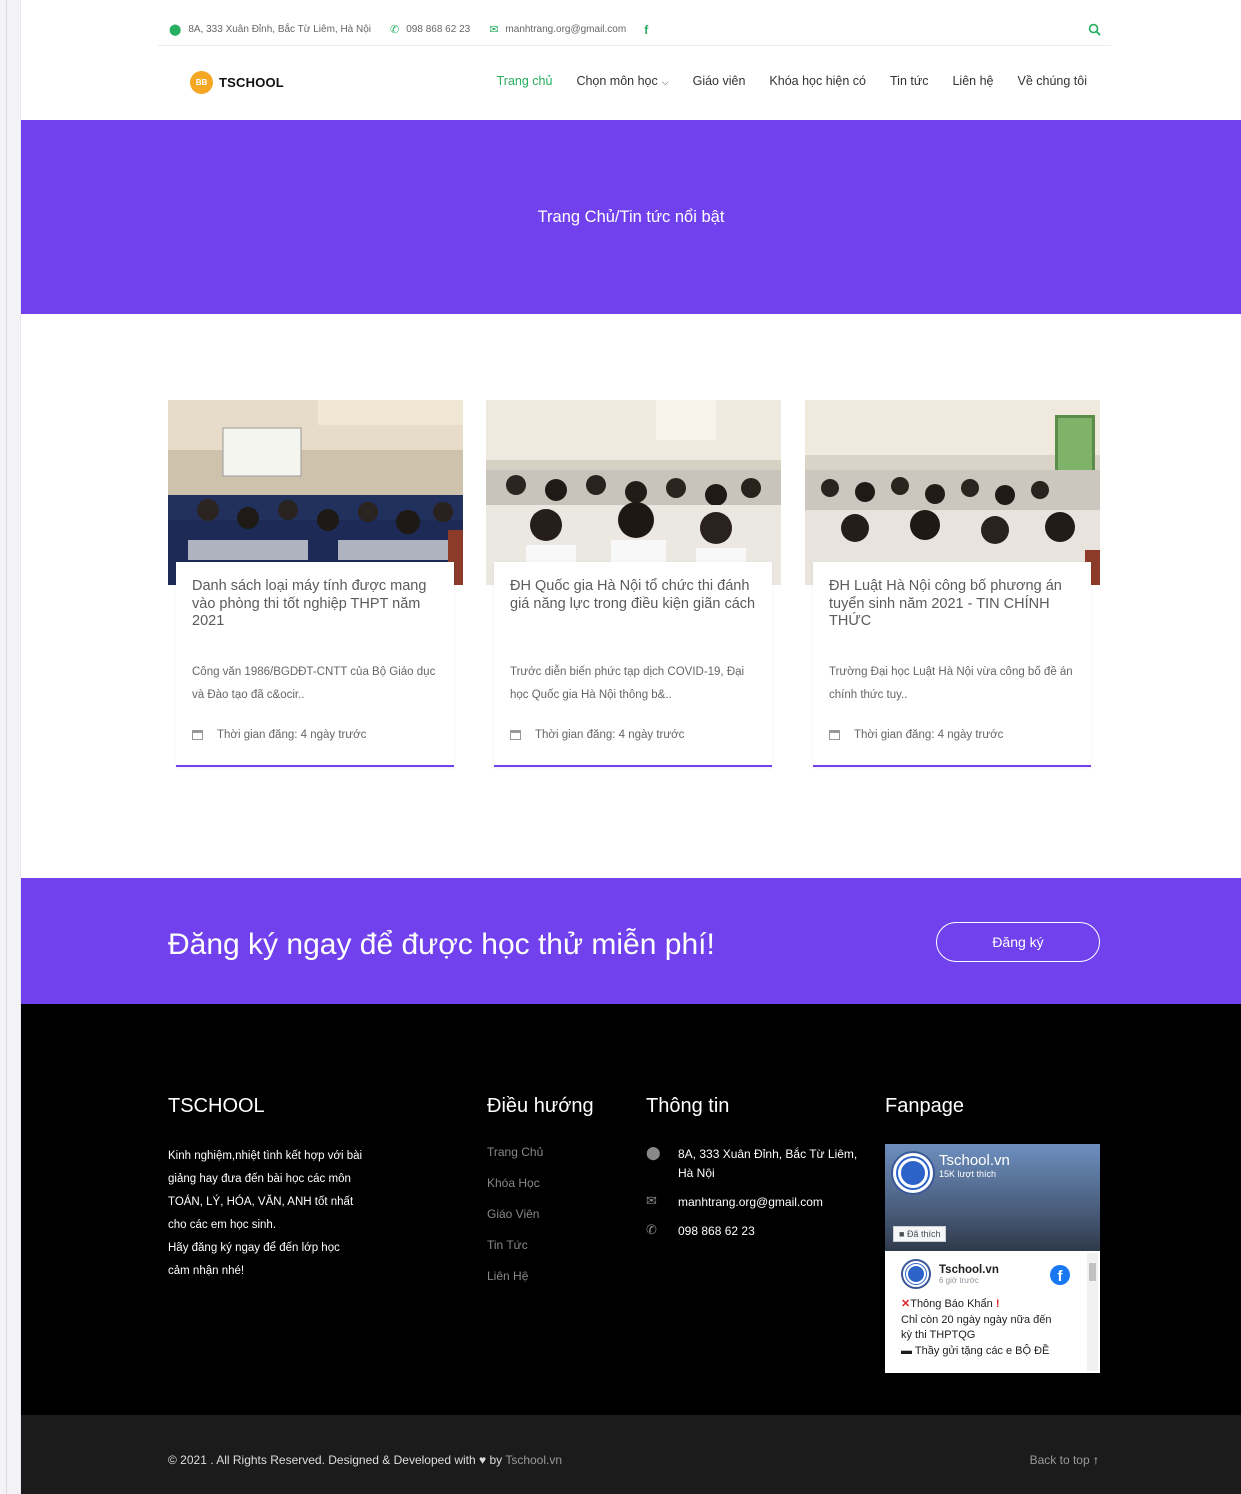 The height and width of the screenshot is (1494, 1241). What do you see at coordinates (201, 82) in the screenshot?
I see `logo-badge: BB` at bounding box center [201, 82].